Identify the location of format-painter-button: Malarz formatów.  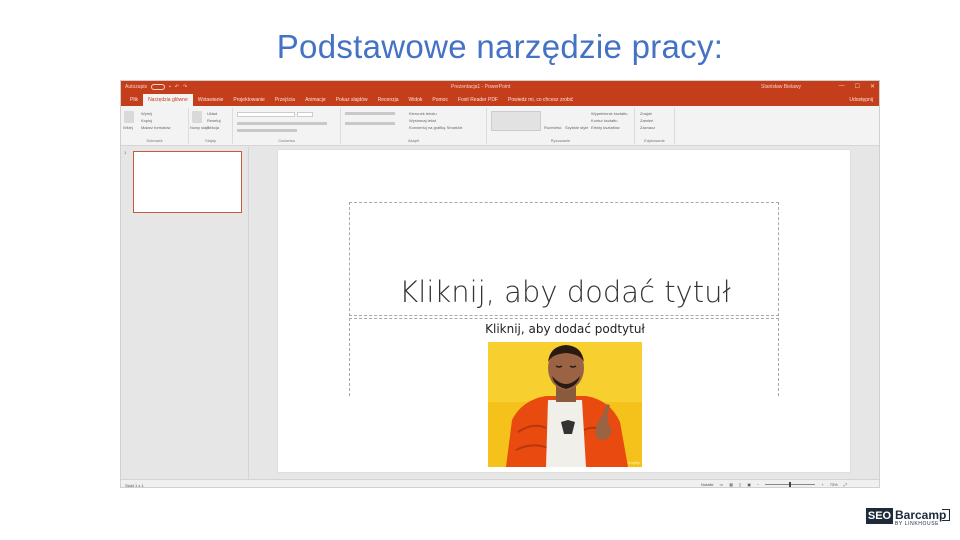
(156, 127).